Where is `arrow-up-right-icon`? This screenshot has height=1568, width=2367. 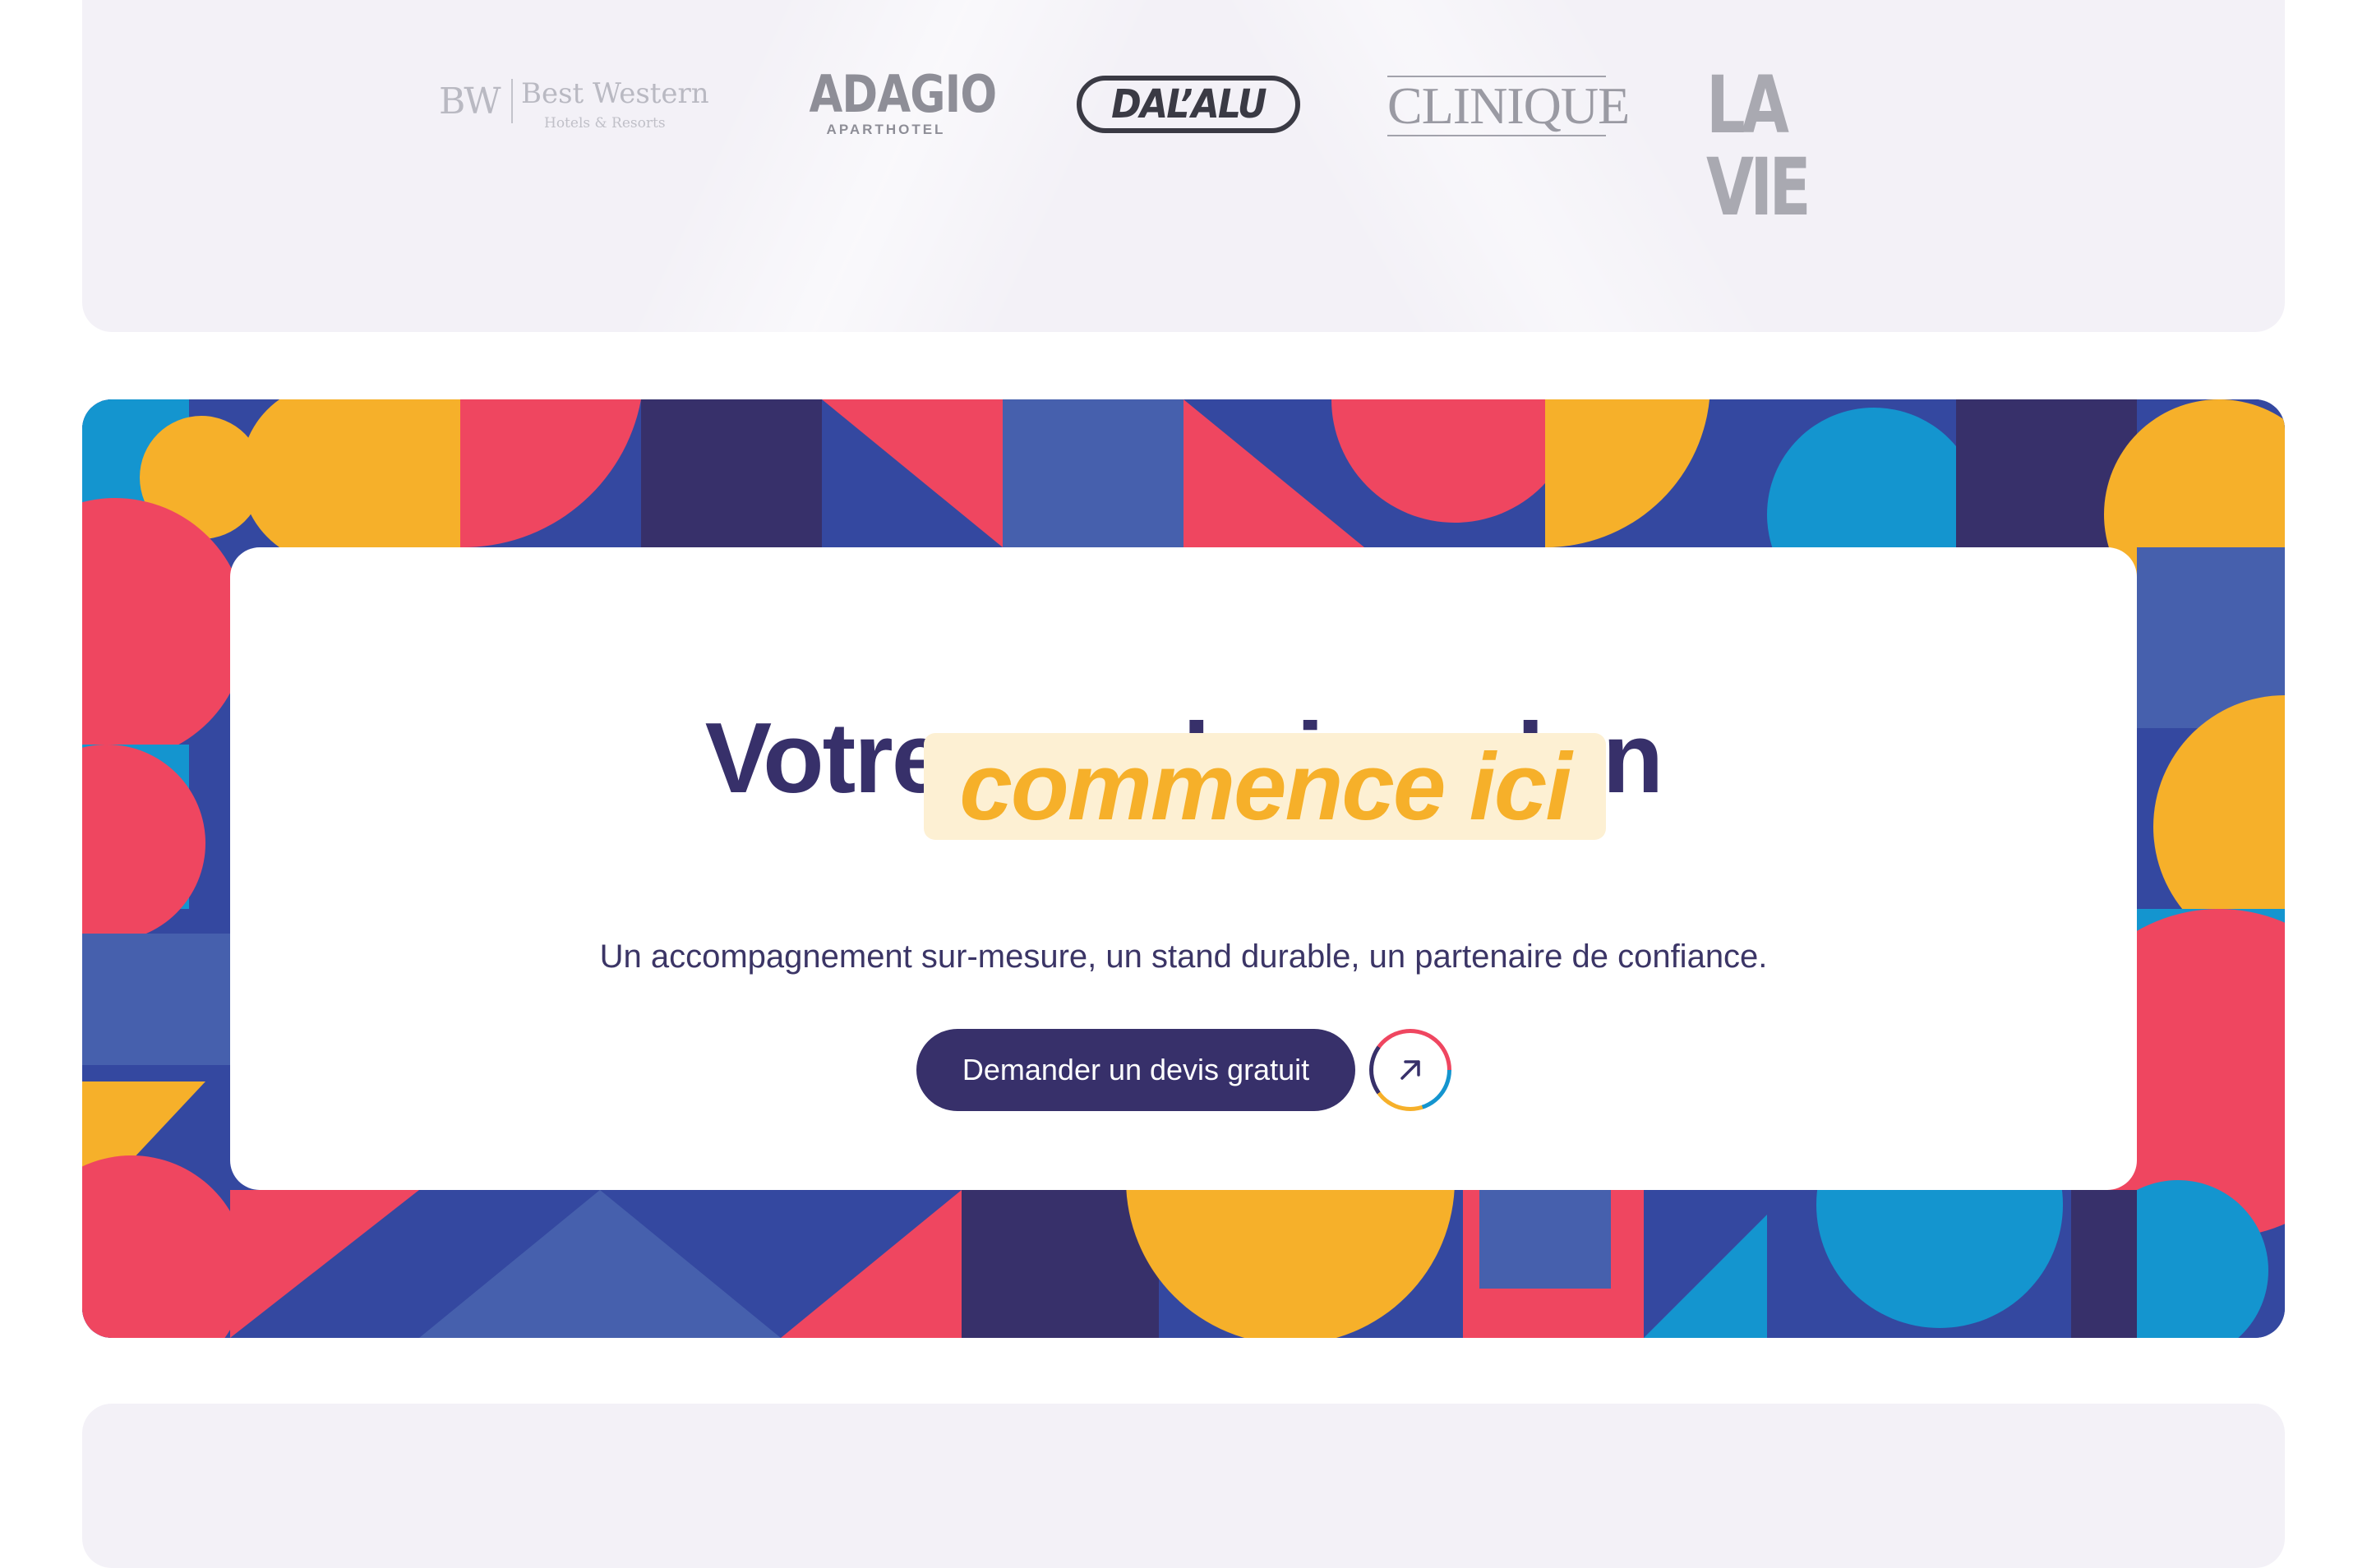
arrow-up-right-icon is located at coordinates (1410, 1070).